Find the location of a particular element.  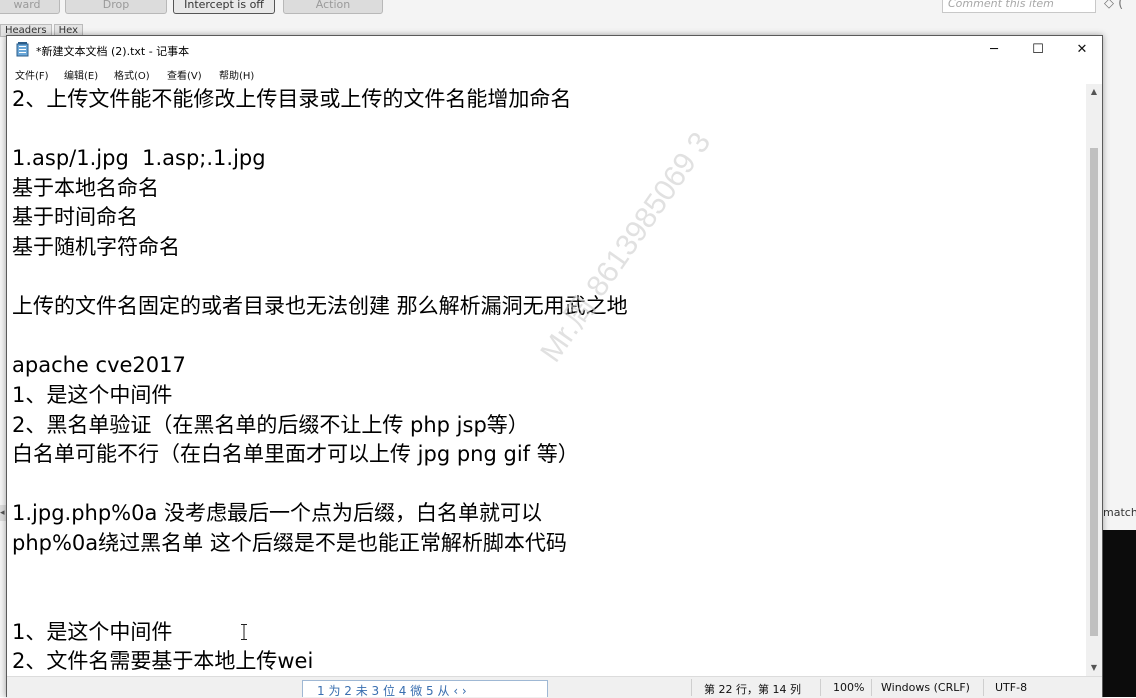

editor-line: 1.asp/1.jpg 1.asp;.1.jpg is located at coordinates (139, 158).